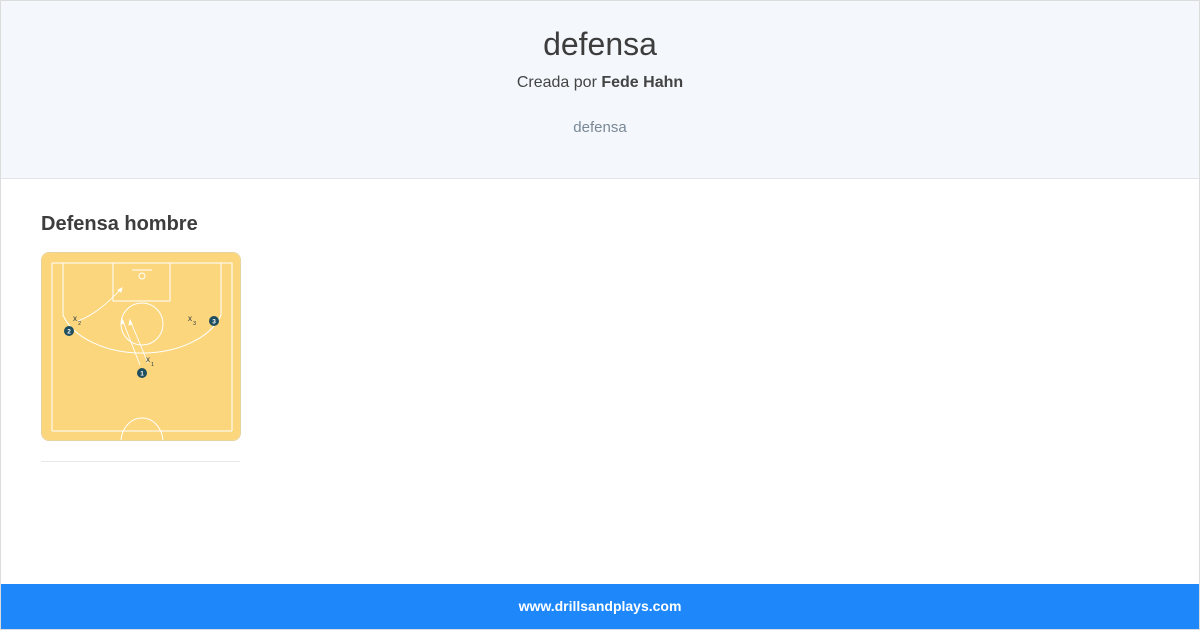 The image size is (1200, 630). What do you see at coordinates (69, 332) in the screenshot?
I see `player-2-label: 2` at bounding box center [69, 332].